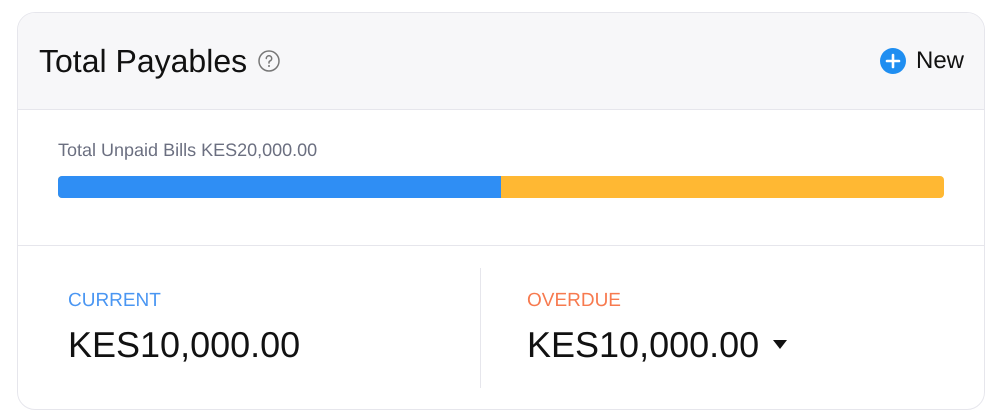 This screenshot has width=997, height=417. What do you see at coordinates (188, 150) in the screenshot?
I see `unpaid-total-label: Total Unpaid Bills KES20,000.00` at bounding box center [188, 150].